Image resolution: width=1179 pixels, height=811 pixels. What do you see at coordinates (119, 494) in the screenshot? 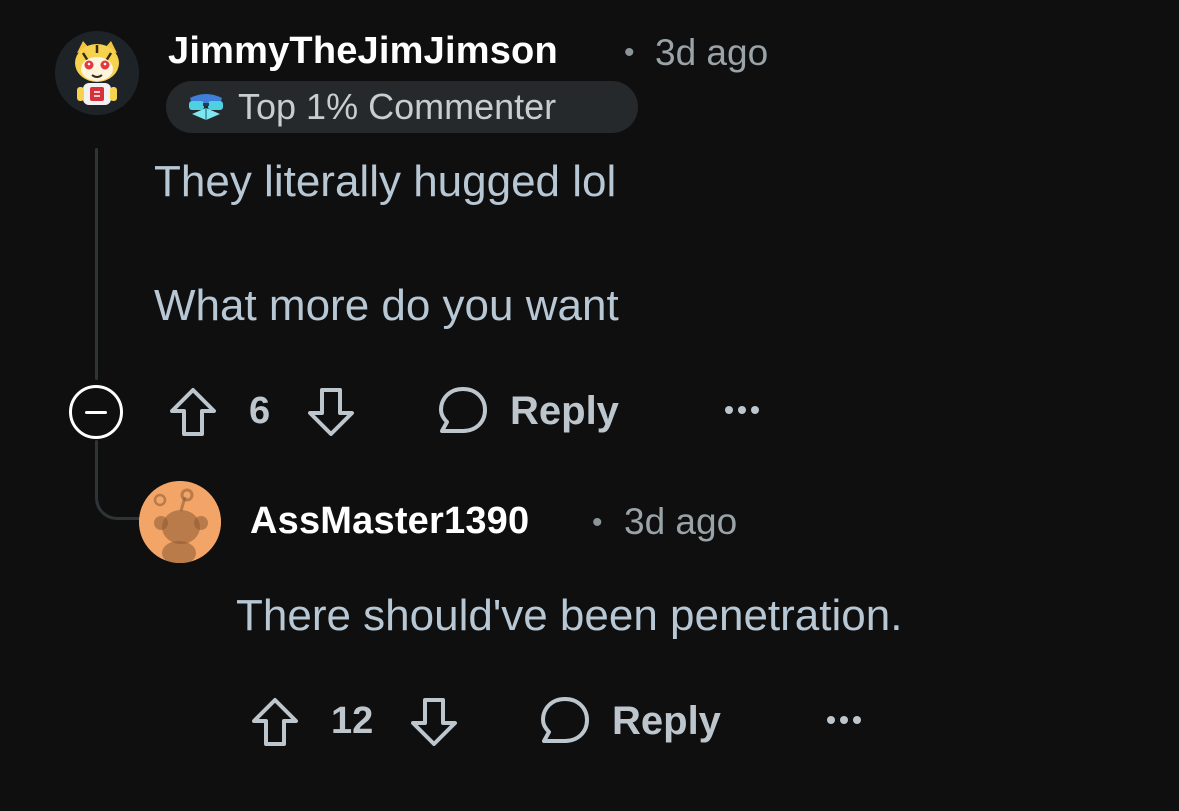
I see `thread-branch-line` at bounding box center [119, 494].